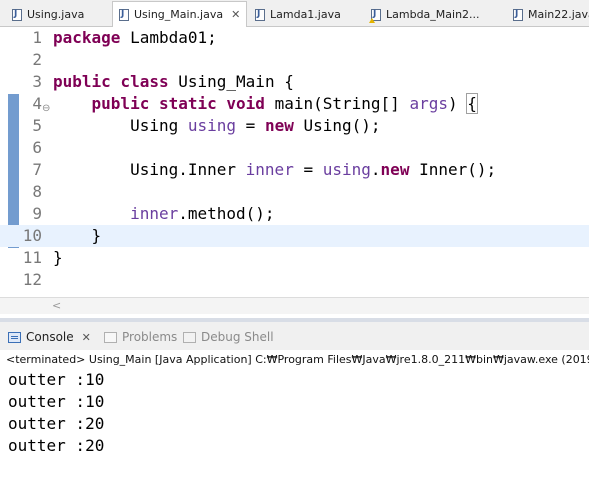  I want to click on matching-brace-token: {, so click(472, 103).